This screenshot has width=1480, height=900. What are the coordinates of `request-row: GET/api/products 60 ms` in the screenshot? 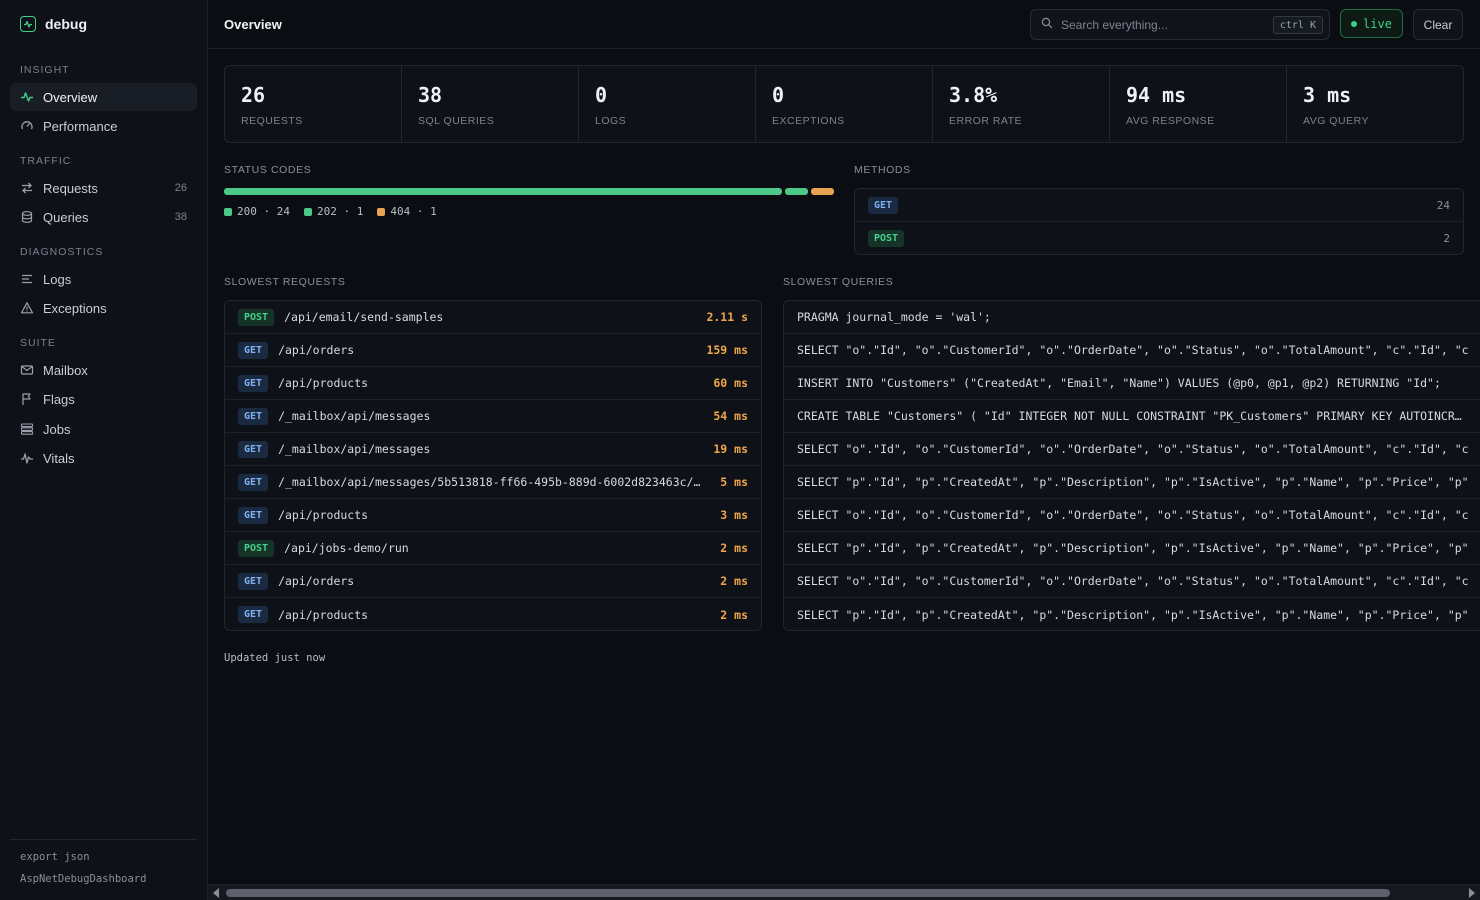 It's located at (493, 383).